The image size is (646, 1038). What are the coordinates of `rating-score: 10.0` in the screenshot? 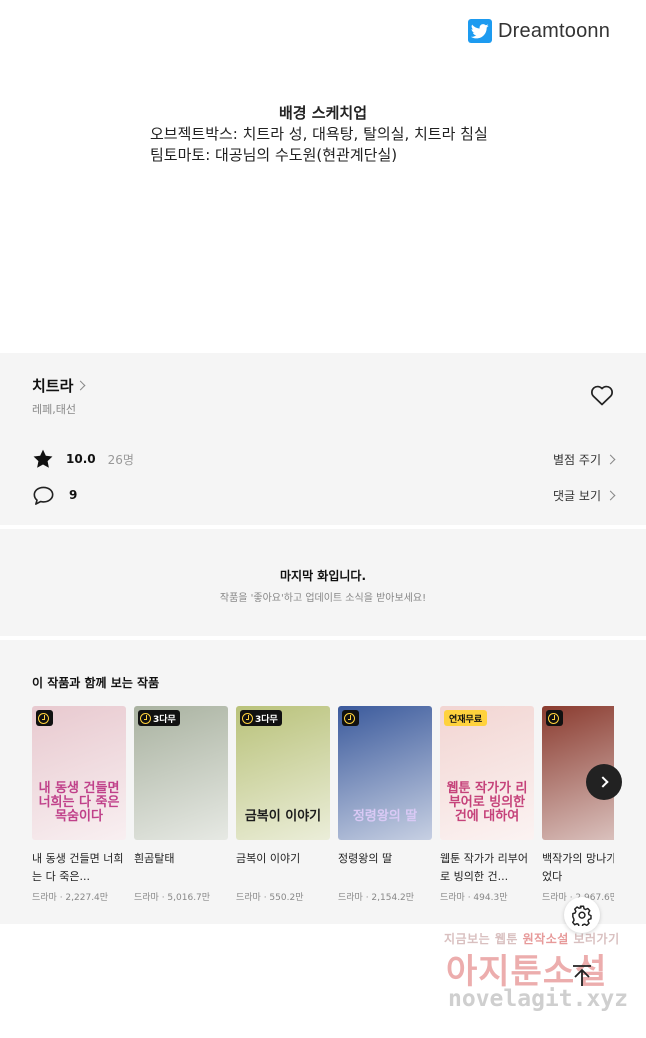 It's located at (81, 459).